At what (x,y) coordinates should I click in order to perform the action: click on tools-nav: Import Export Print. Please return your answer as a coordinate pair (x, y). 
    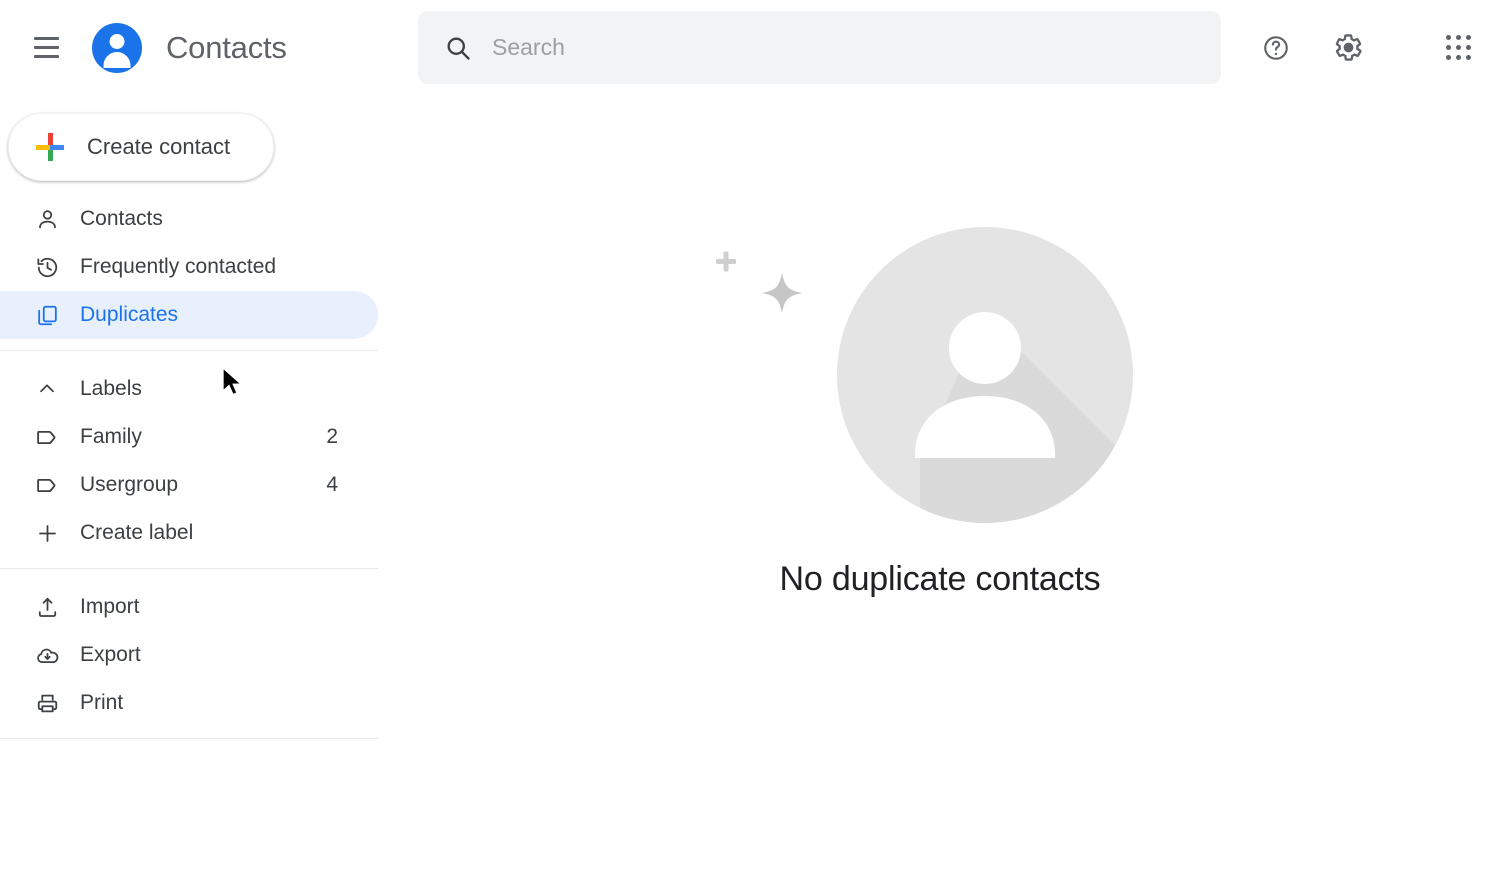
    Looking at the image, I should click on (190, 655).